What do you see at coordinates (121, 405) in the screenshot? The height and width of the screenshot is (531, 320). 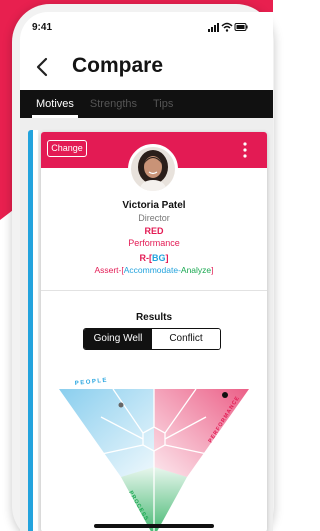 I see `compare-marker-dot` at bounding box center [121, 405].